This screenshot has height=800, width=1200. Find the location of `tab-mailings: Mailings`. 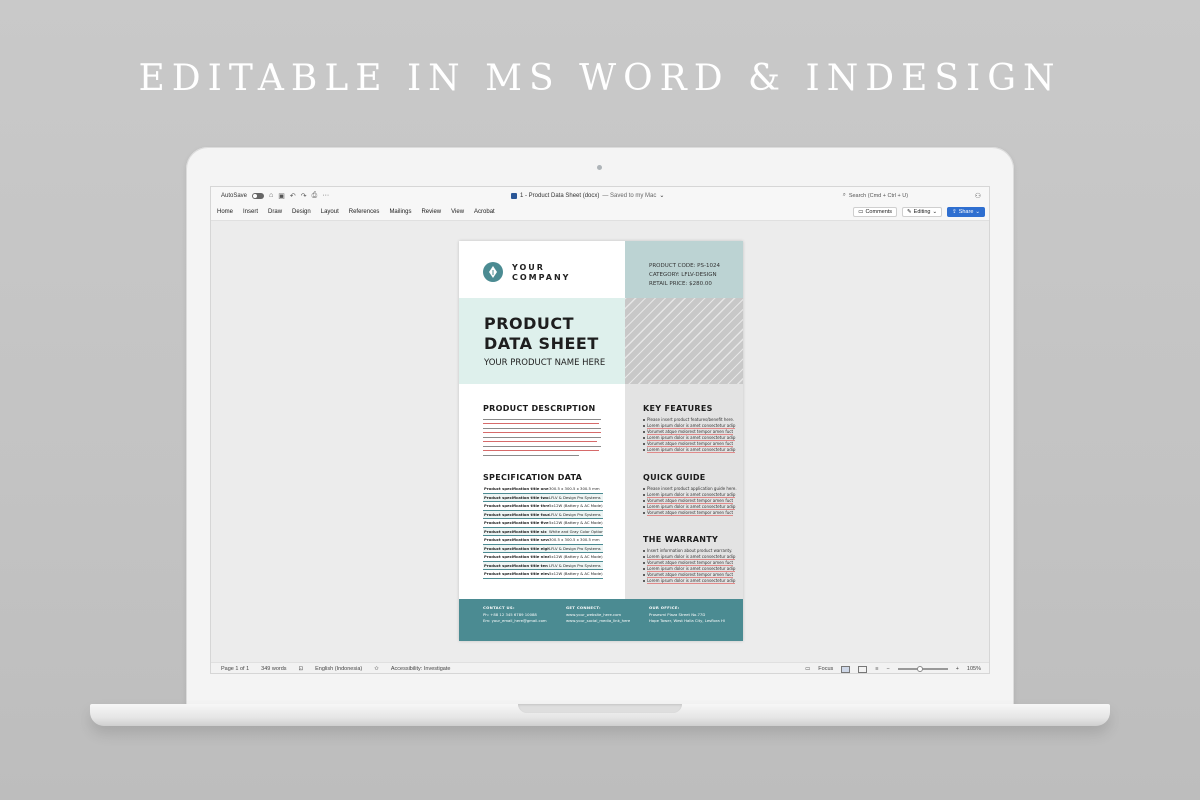

tab-mailings: Mailings is located at coordinates (400, 212).